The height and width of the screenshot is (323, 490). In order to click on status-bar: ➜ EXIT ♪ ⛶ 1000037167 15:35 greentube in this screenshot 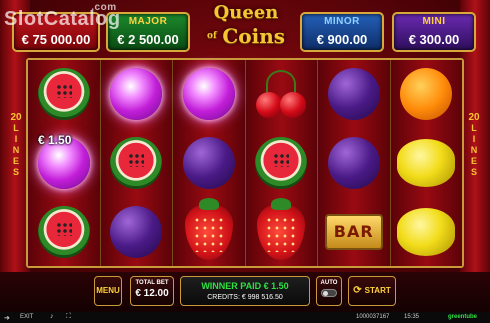, I will do `click(245, 317)`.